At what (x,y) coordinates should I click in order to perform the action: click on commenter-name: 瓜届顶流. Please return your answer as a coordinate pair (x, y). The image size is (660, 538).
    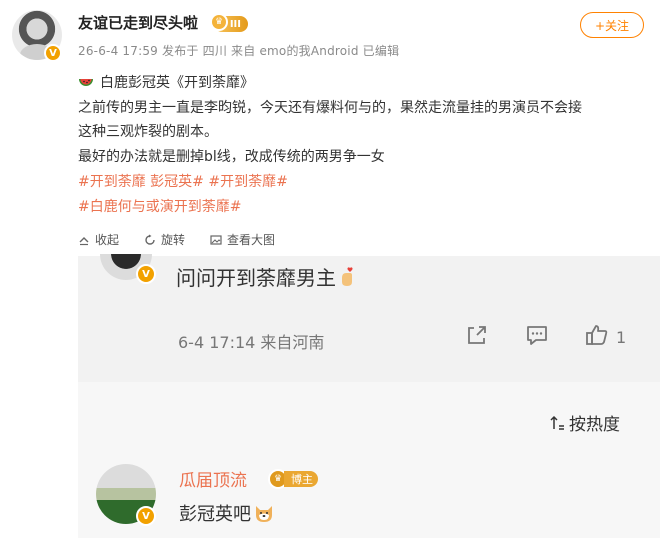
    Looking at the image, I should click on (213, 478).